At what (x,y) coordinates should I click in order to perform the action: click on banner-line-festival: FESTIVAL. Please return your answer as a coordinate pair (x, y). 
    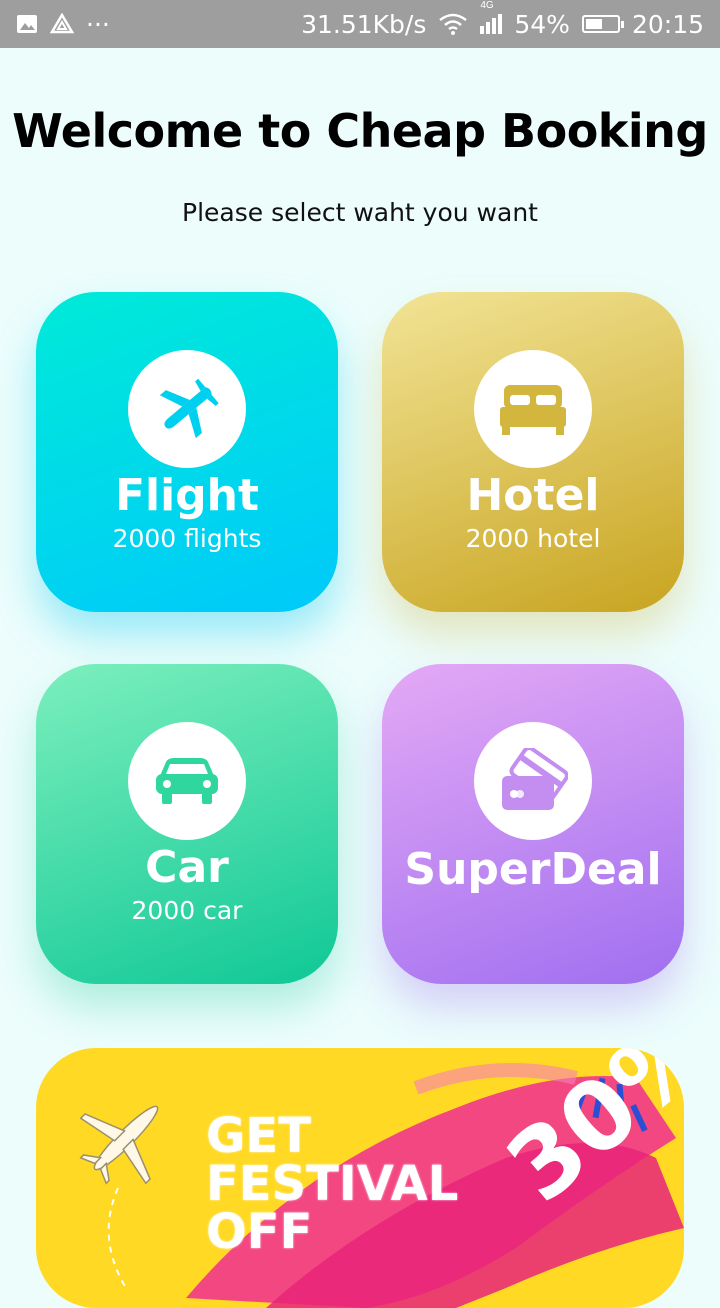
    Looking at the image, I should click on (332, 1184).